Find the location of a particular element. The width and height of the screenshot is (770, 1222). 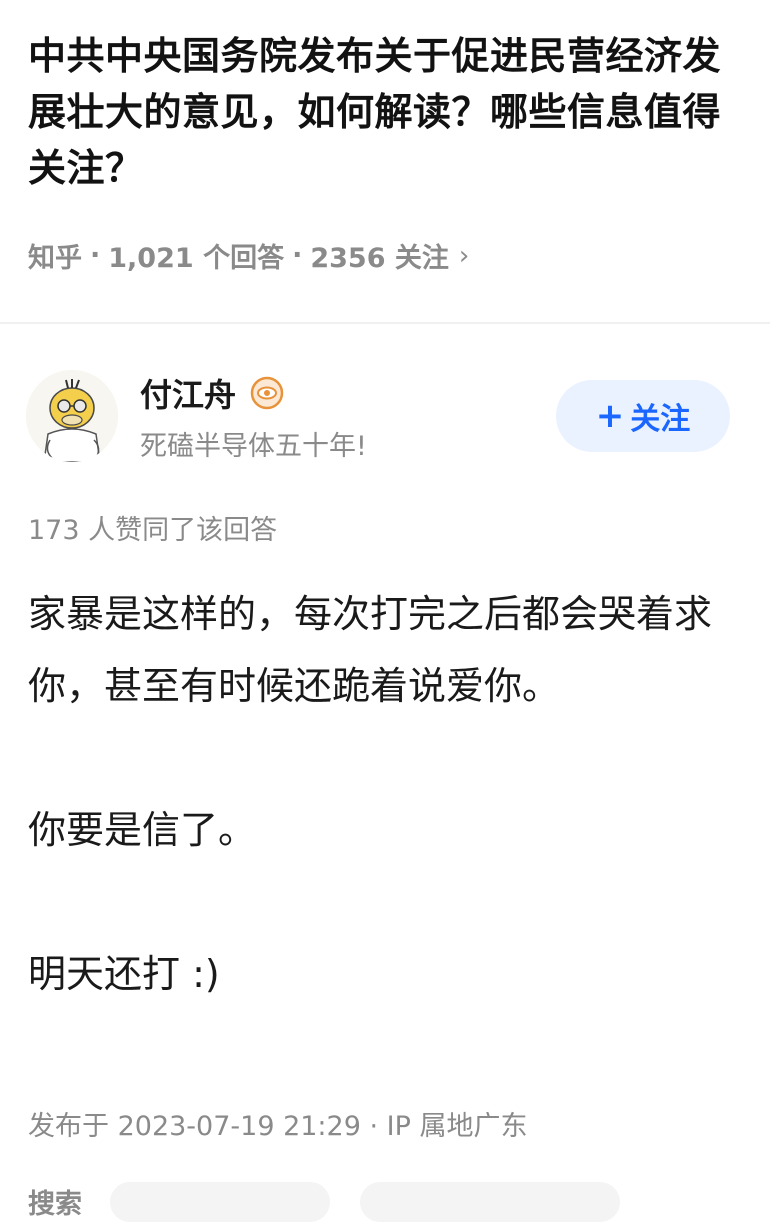

source-label: 知乎 is located at coordinates (55, 258).